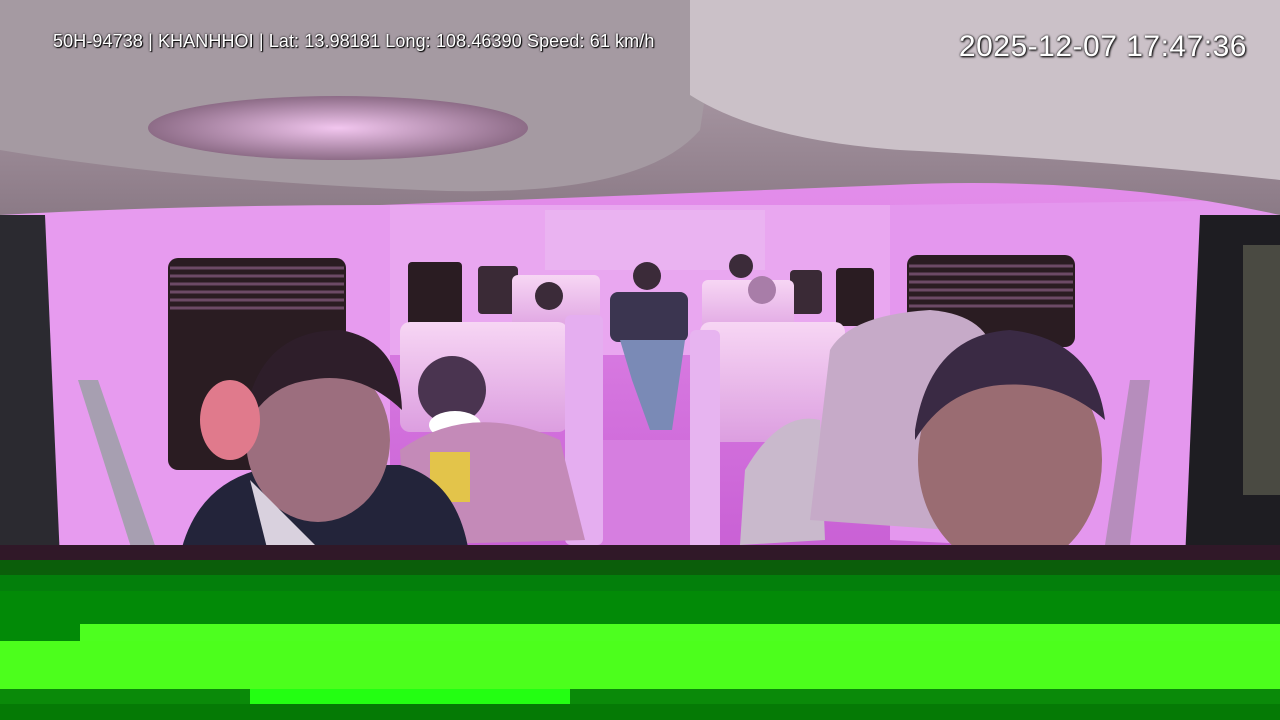 The image size is (1280, 720). What do you see at coordinates (762, 290) in the screenshot?
I see `passenger-rear-right` at bounding box center [762, 290].